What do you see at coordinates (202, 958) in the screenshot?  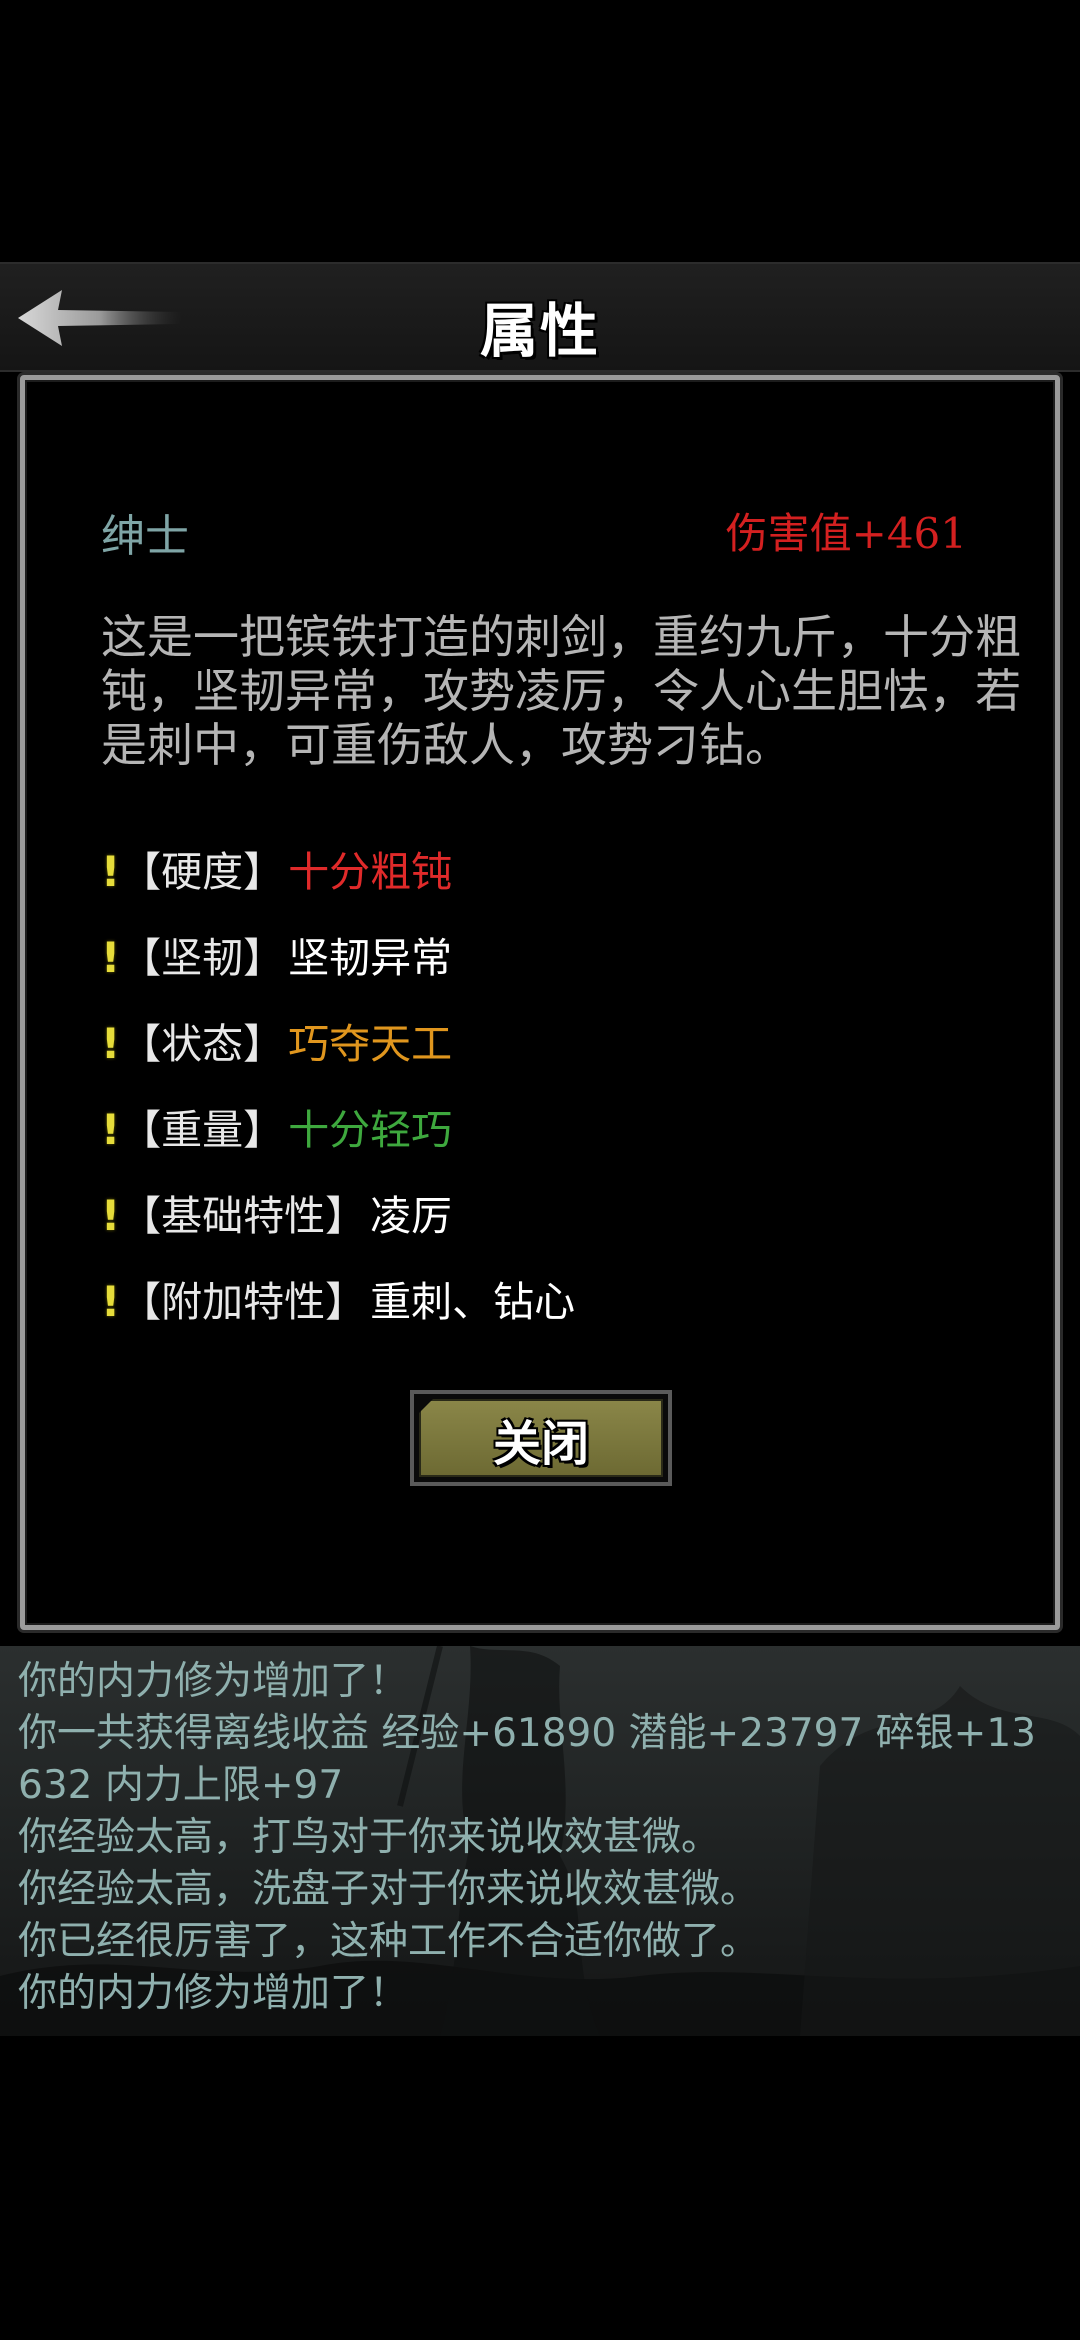 I see `attribute-key: 【坚韧】` at bounding box center [202, 958].